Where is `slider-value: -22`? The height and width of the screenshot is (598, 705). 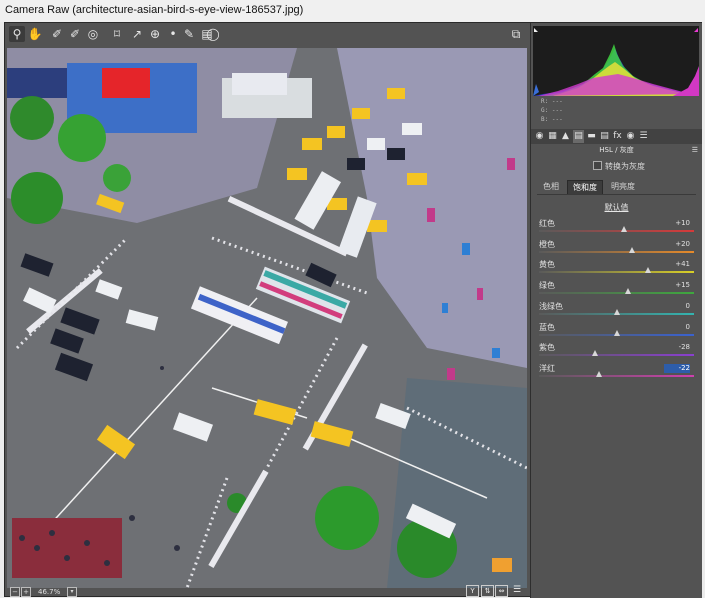 slider-value: -22 is located at coordinates (677, 368).